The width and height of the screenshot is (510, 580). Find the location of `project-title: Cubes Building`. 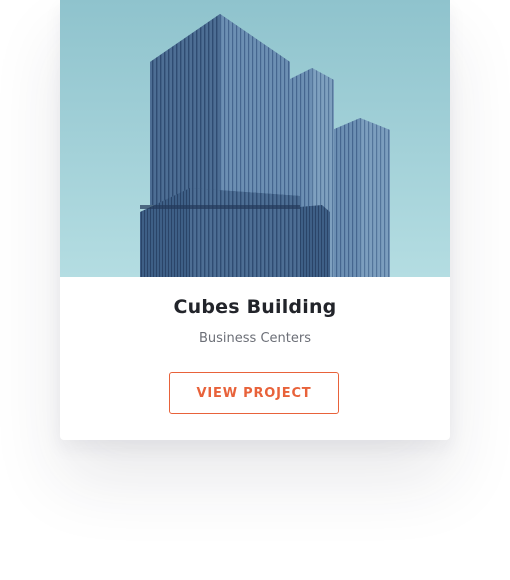

project-title: Cubes Building is located at coordinates (255, 307).